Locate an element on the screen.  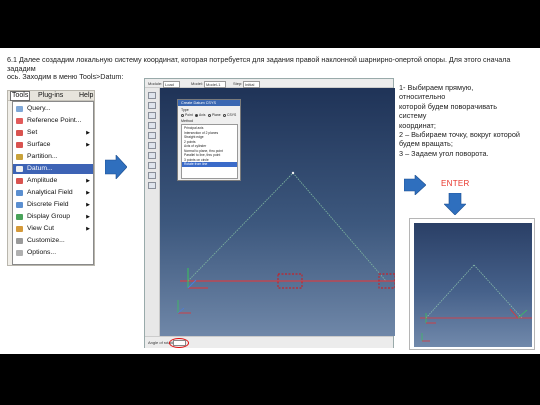
analytical-field-icon is located at coordinates (19, 193).